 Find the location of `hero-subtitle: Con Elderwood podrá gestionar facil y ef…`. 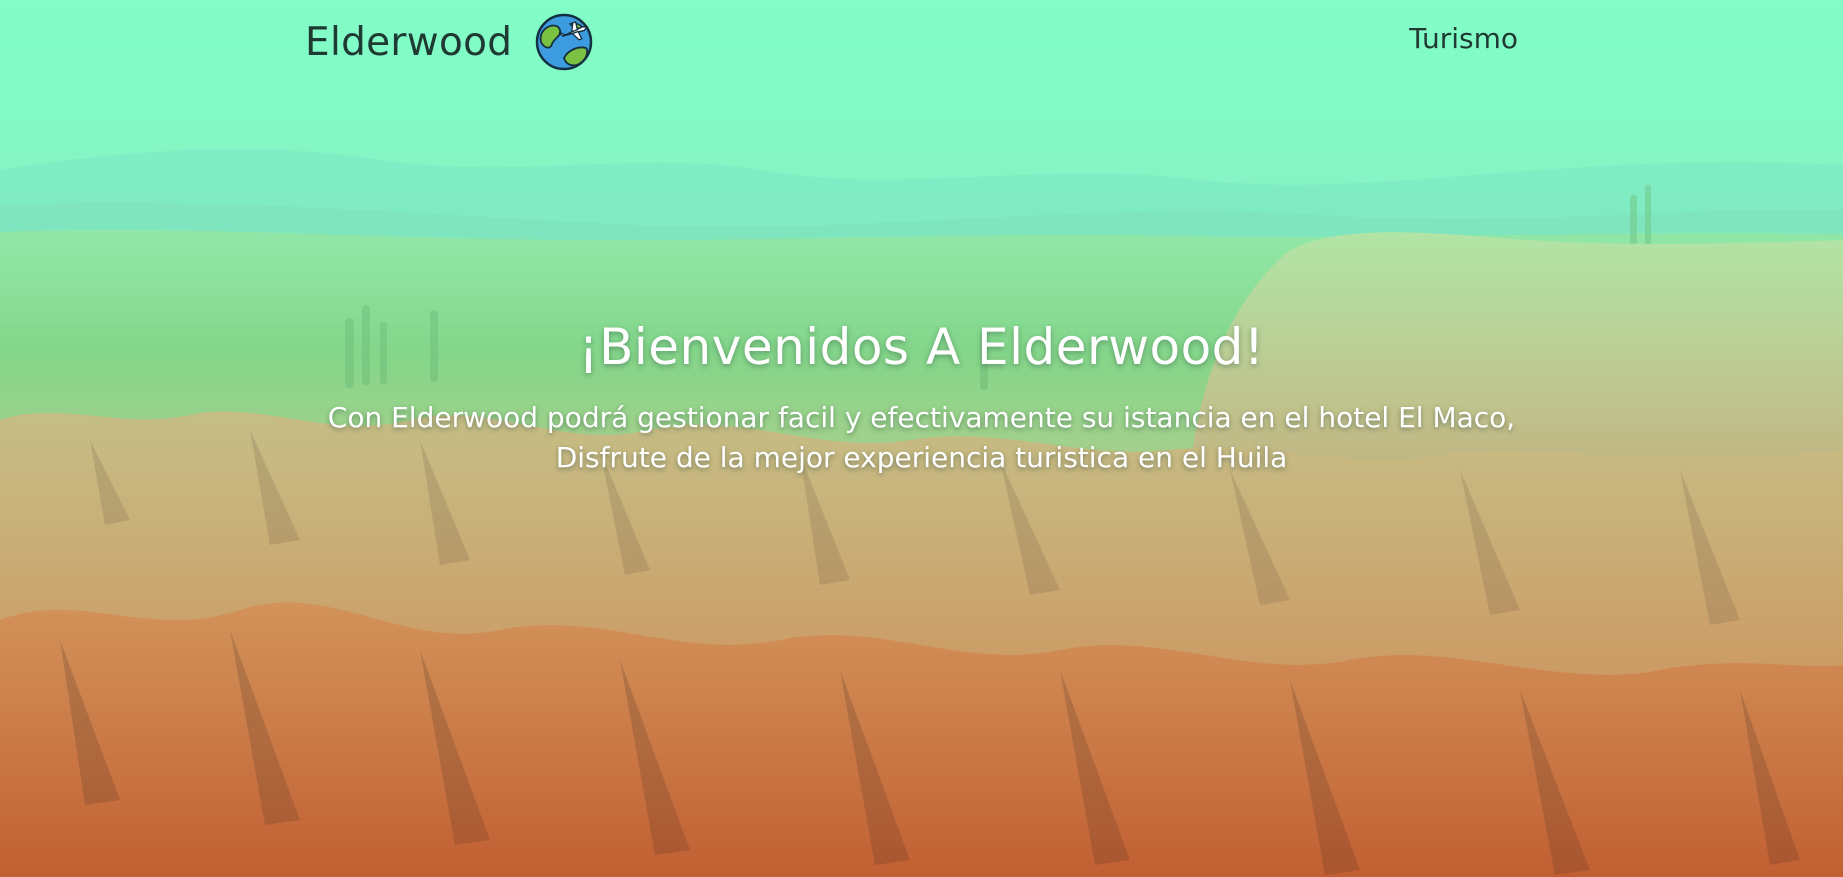

hero-subtitle: Con Elderwood podrá gestionar facil y ef… is located at coordinates (921, 437).